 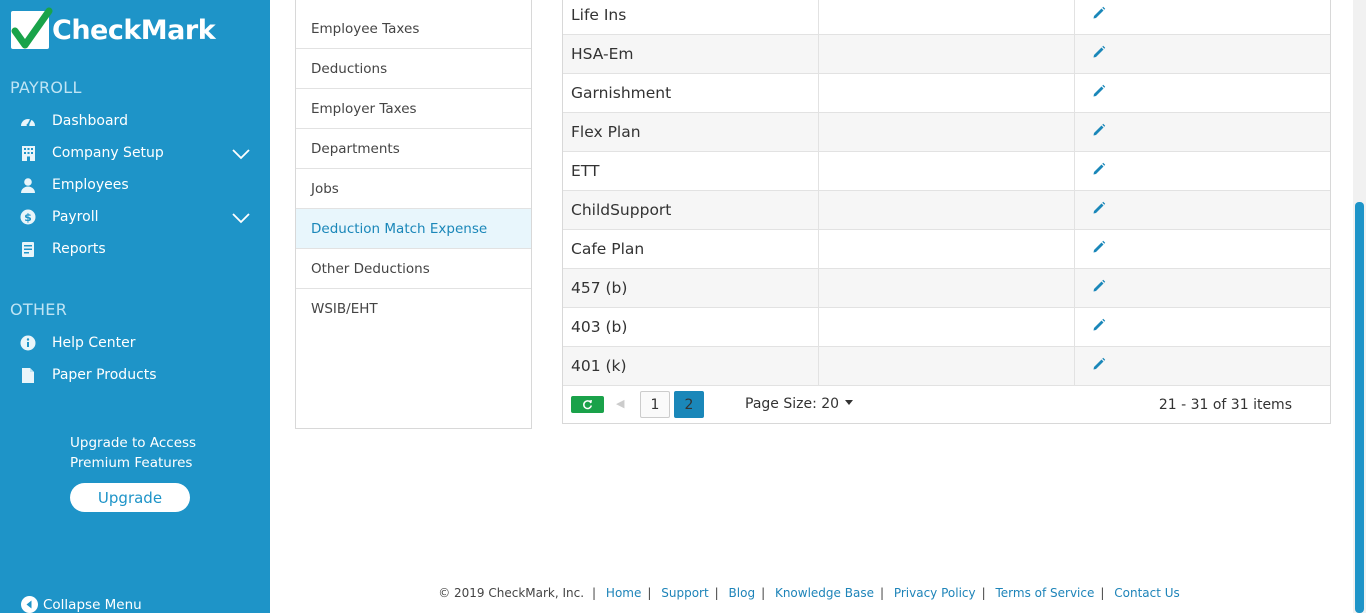 I want to click on sidebar-item-label: Reports, so click(x=79, y=249).